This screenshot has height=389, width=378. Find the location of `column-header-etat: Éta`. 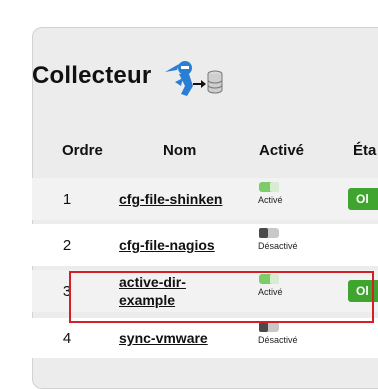

column-header-etat: Éta is located at coordinates (364, 150).